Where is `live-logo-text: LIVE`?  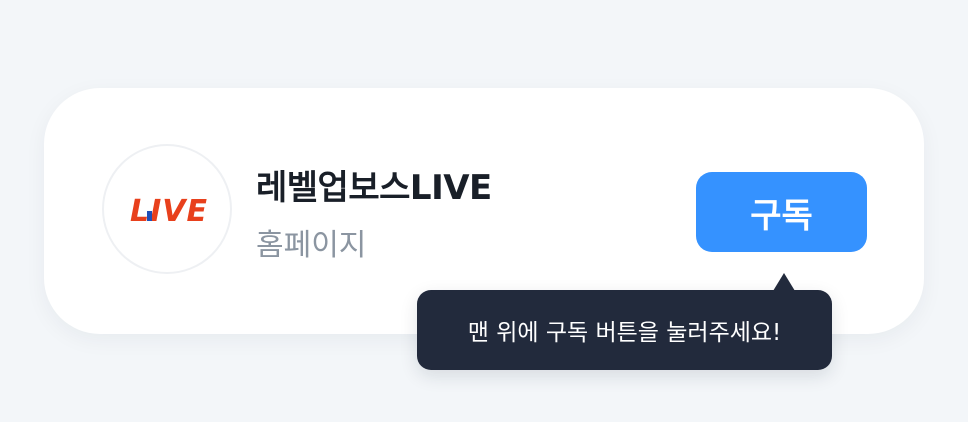
live-logo-text: LIVE is located at coordinates (169, 210).